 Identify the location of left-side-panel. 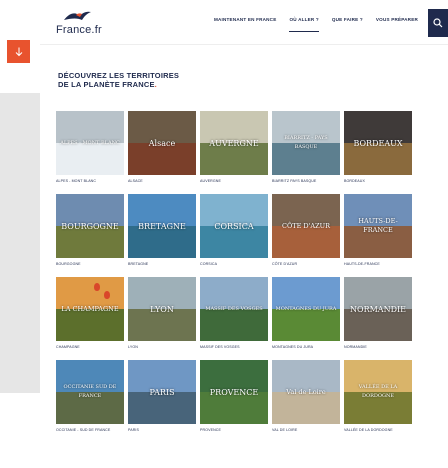
(20, 243).